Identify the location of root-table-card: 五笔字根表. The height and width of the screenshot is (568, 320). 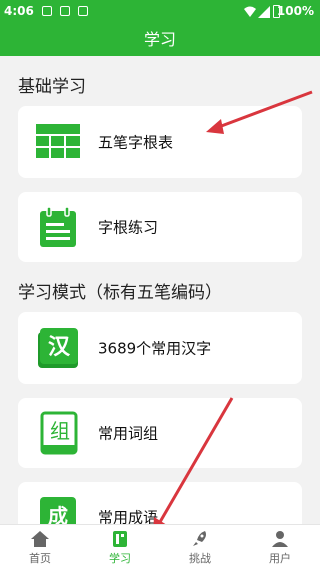
(160, 142).